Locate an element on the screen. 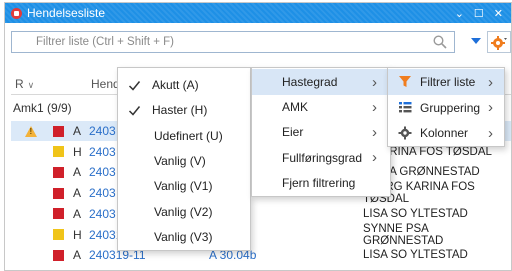  group-header: Amk1 (9/9) is located at coordinates (41, 108).